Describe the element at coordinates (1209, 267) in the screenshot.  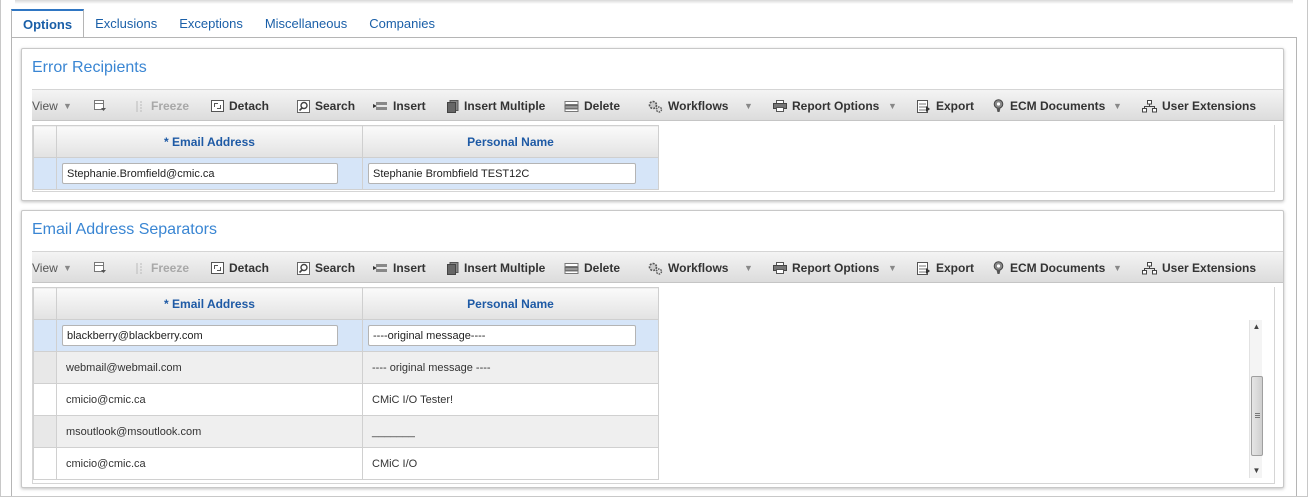
I see `user-extensions-label: User Extensions` at that location.